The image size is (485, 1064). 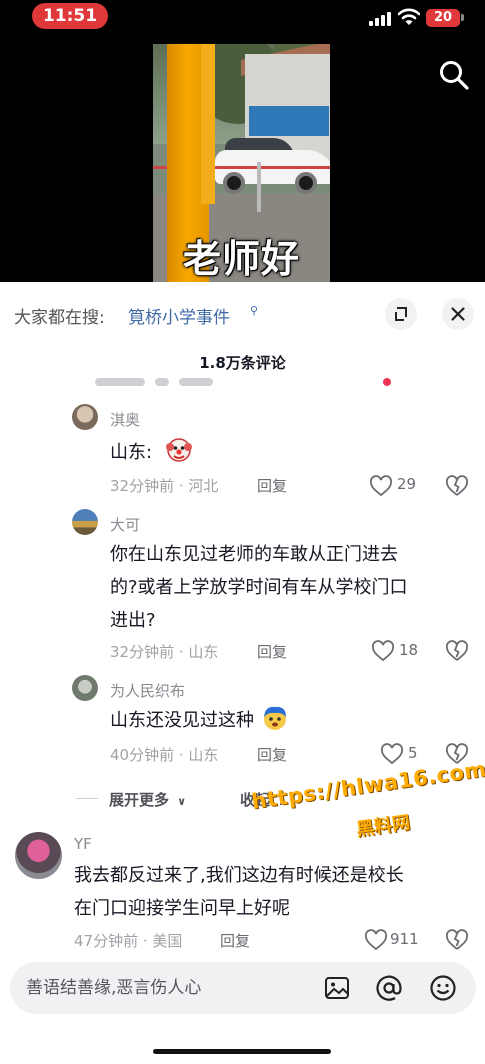 I want to click on chevron-down-icon: ∨, so click(x=182, y=801).